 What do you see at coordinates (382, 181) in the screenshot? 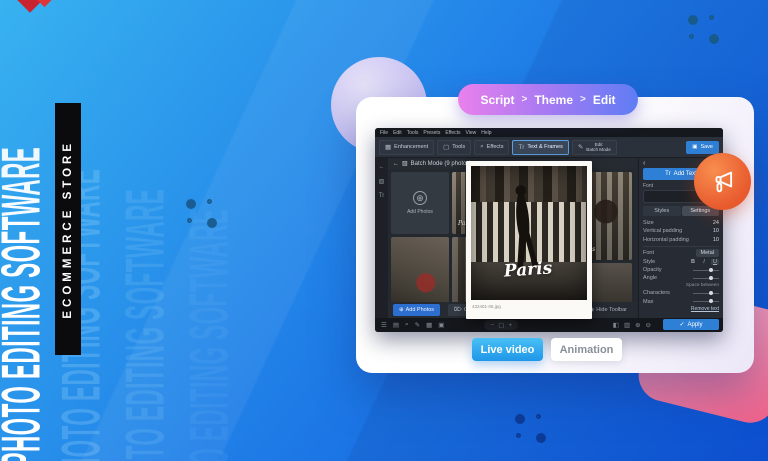
I see `frame-icon: ▧` at bounding box center [382, 181].